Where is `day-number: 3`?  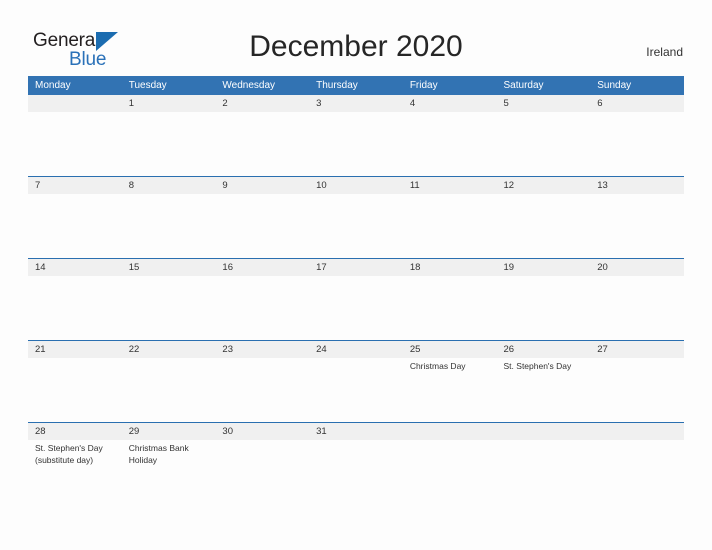
day-number: 3 is located at coordinates (319, 103).